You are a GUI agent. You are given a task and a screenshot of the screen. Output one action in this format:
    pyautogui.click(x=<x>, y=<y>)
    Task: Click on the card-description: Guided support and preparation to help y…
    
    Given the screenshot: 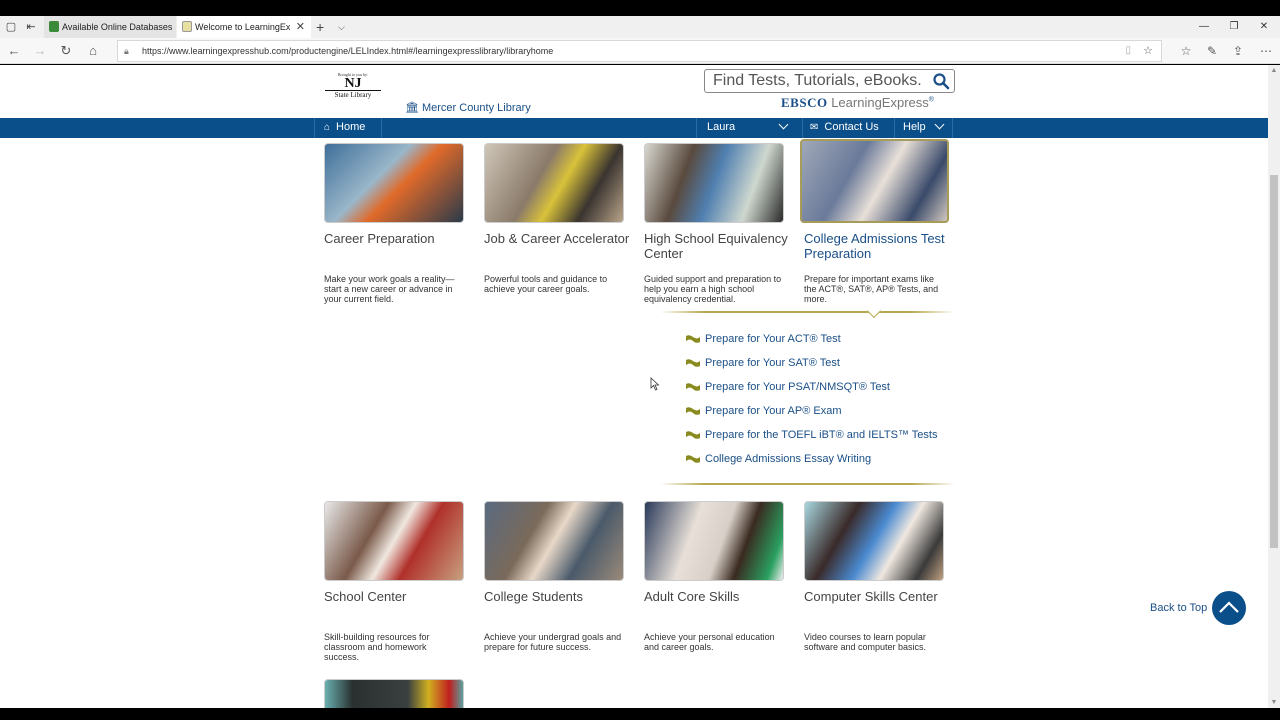 What is the action you would take?
    pyautogui.click(x=713, y=289)
    